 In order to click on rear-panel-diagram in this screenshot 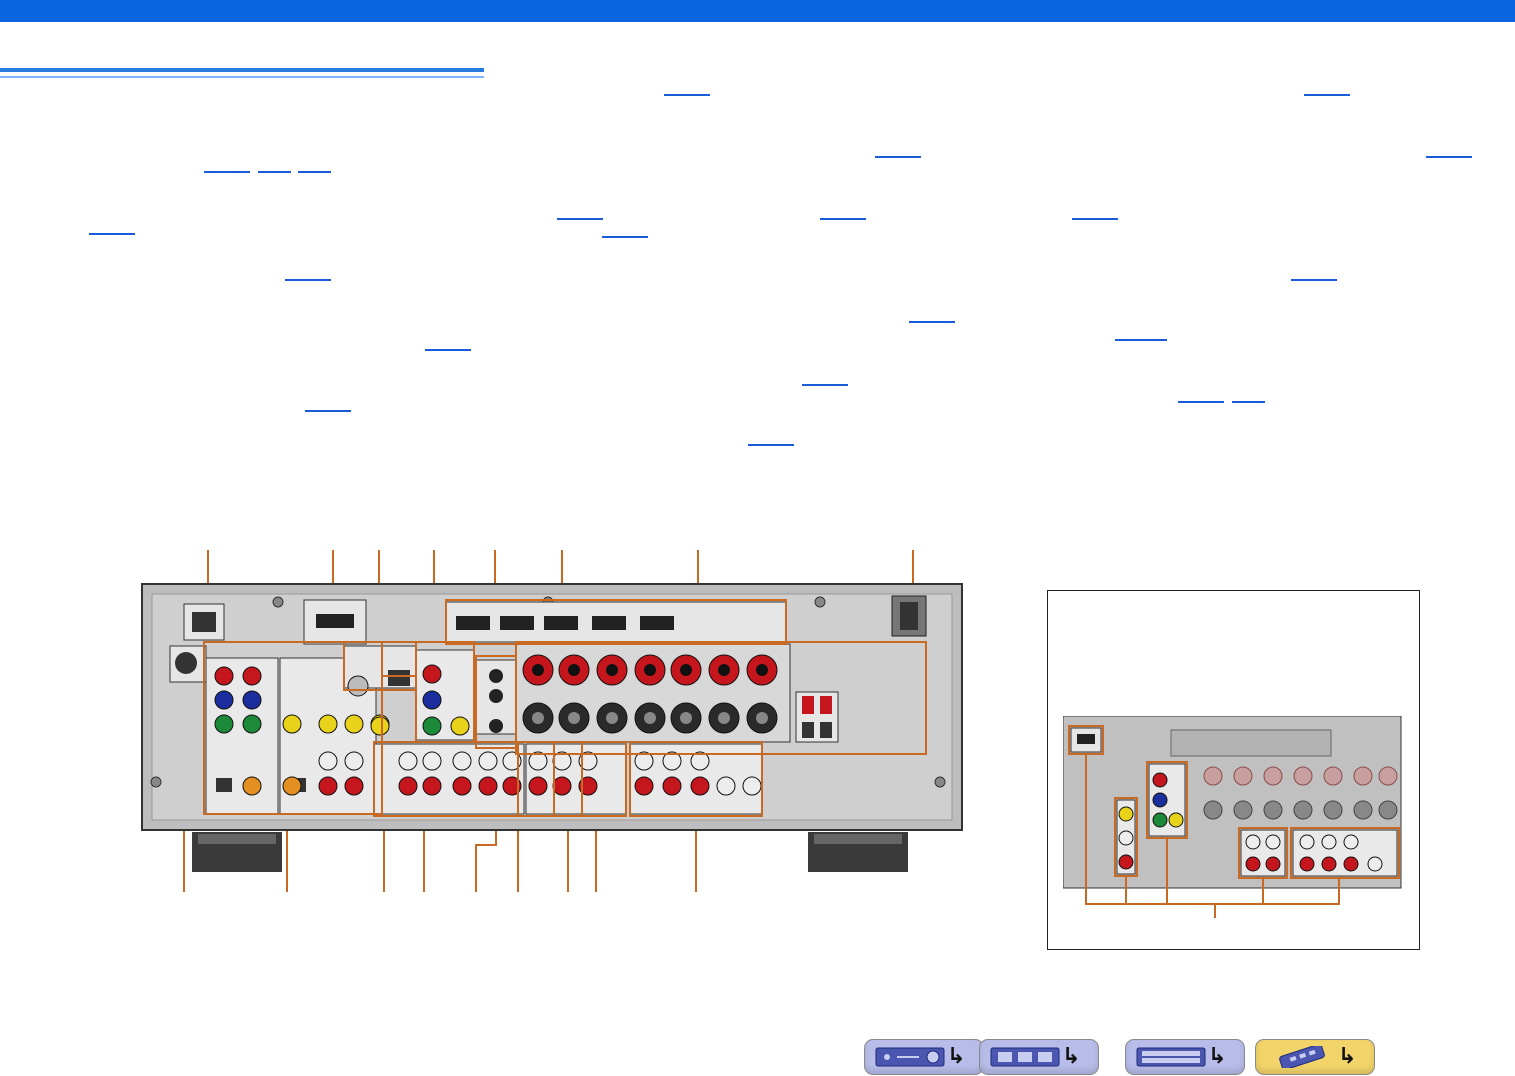, I will do `click(552, 727)`.